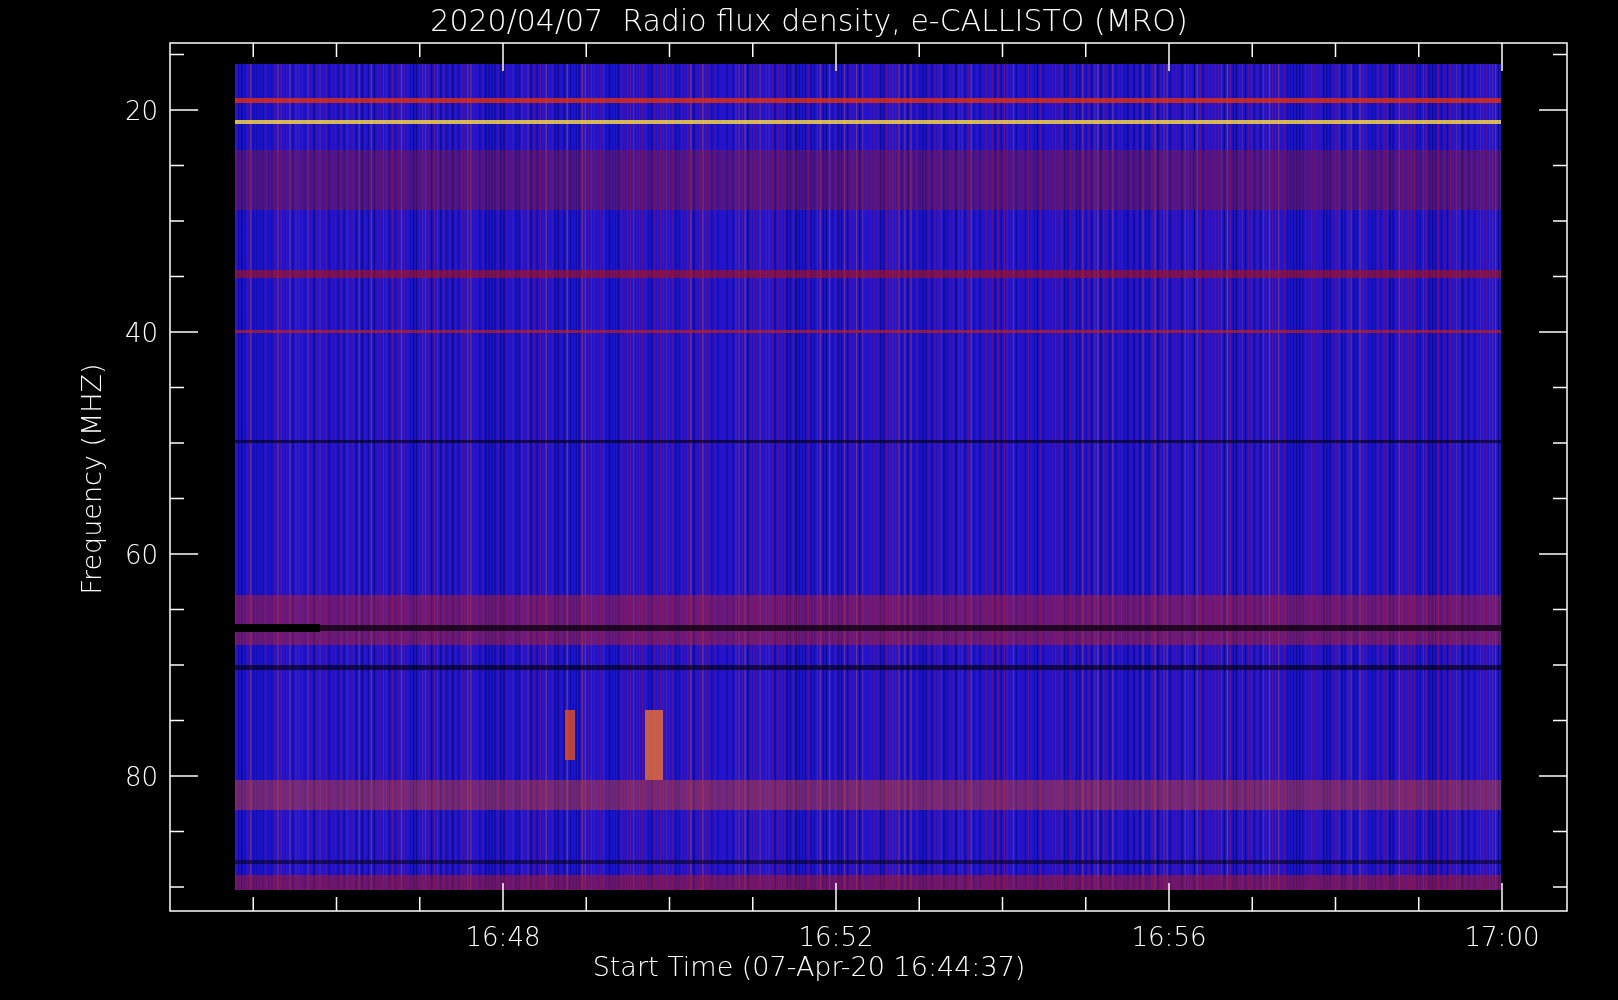  I want to click on tick-label: 20, so click(141, 111).